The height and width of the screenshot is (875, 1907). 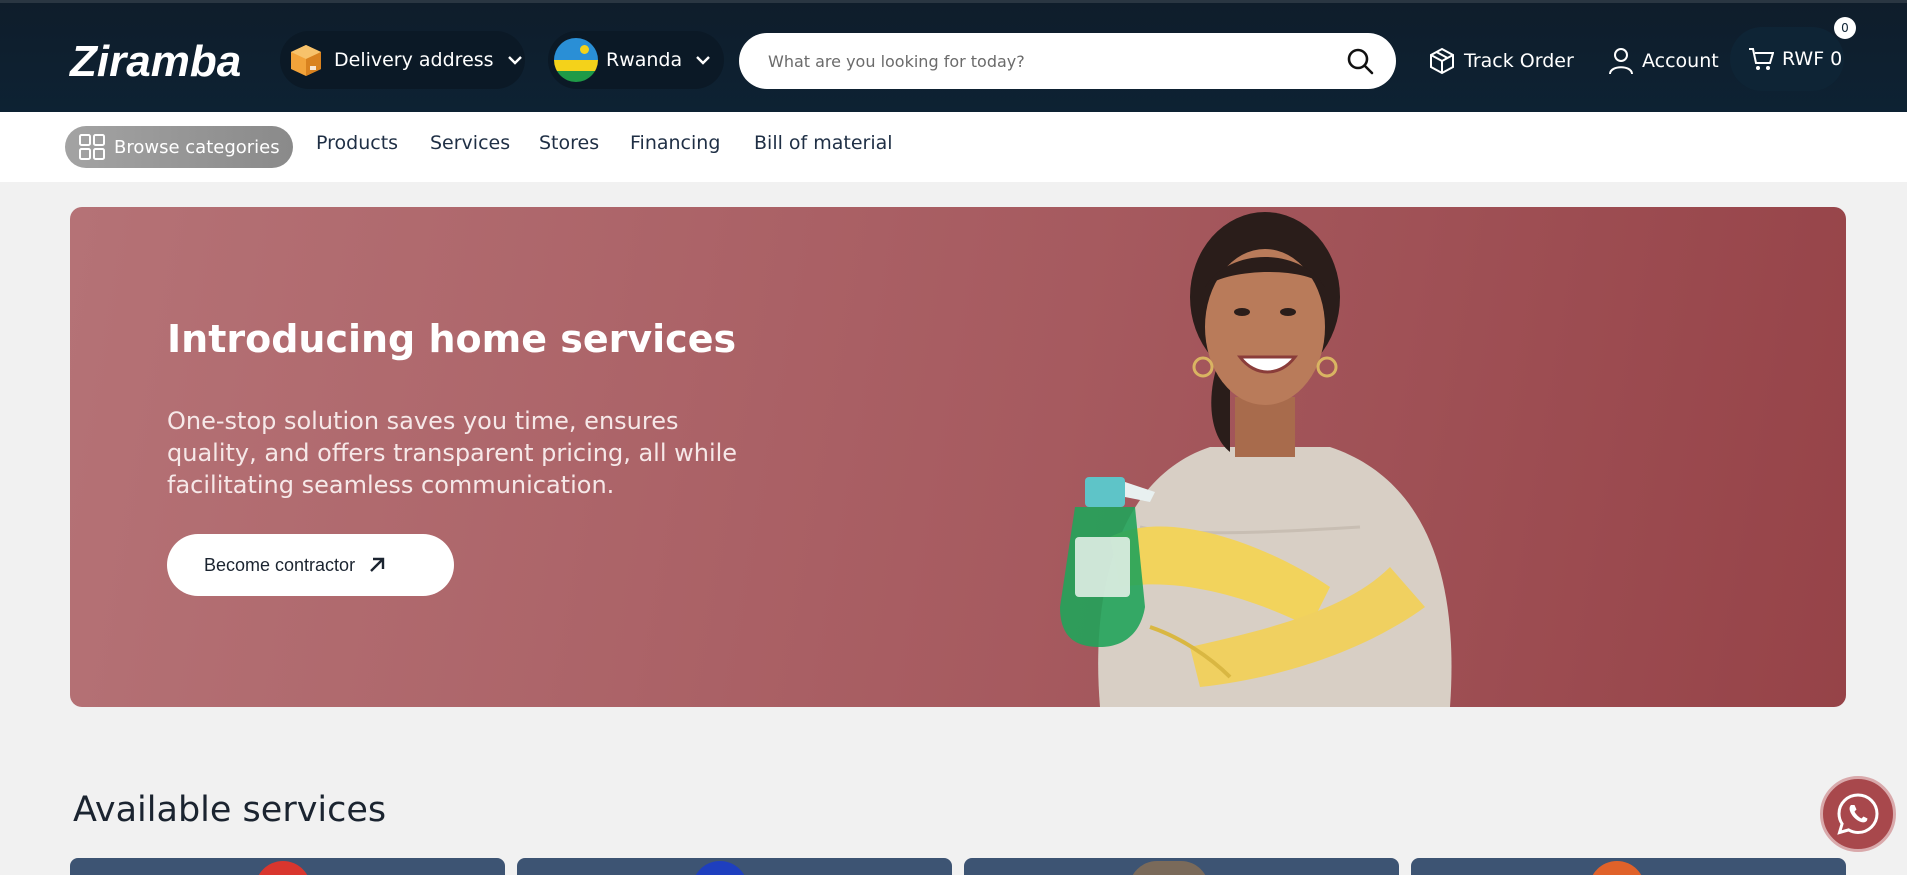 I want to click on hero-title: Introducing home services, so click(x=452, y=339).